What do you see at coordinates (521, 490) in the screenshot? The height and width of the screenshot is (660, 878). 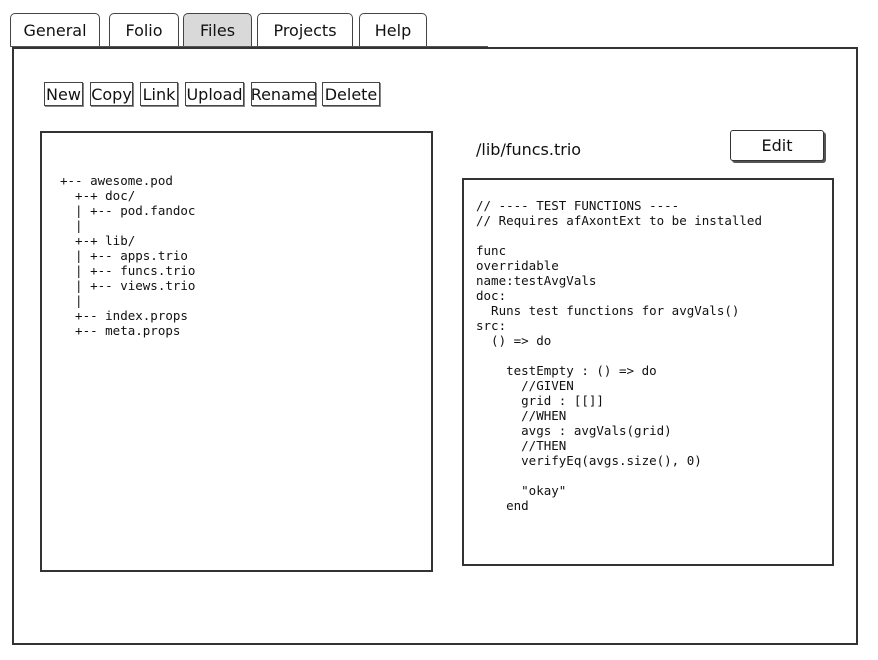 I see `code-line: "okay"` at bounding box center [521, 490].